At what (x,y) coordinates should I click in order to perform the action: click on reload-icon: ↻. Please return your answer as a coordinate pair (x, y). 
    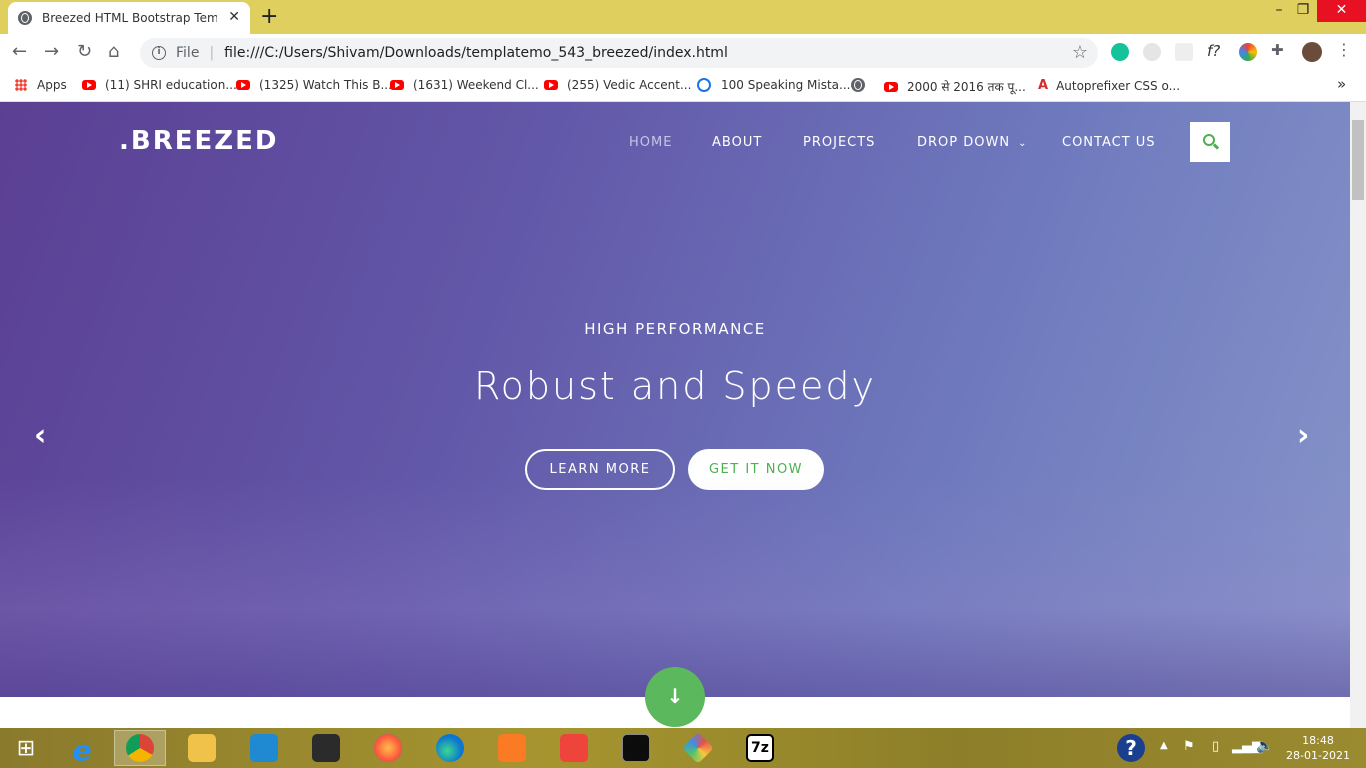
    Looking at the image, I should click on (84, 51).